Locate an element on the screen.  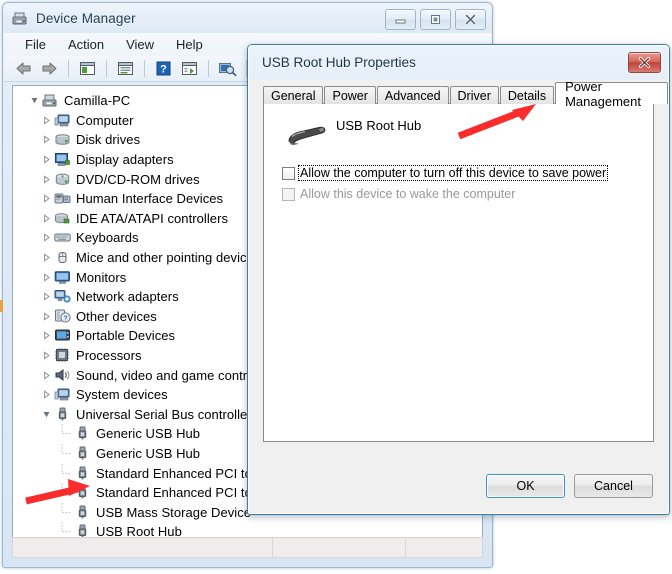
tab-power: Power is located at coordinates (350, 95).